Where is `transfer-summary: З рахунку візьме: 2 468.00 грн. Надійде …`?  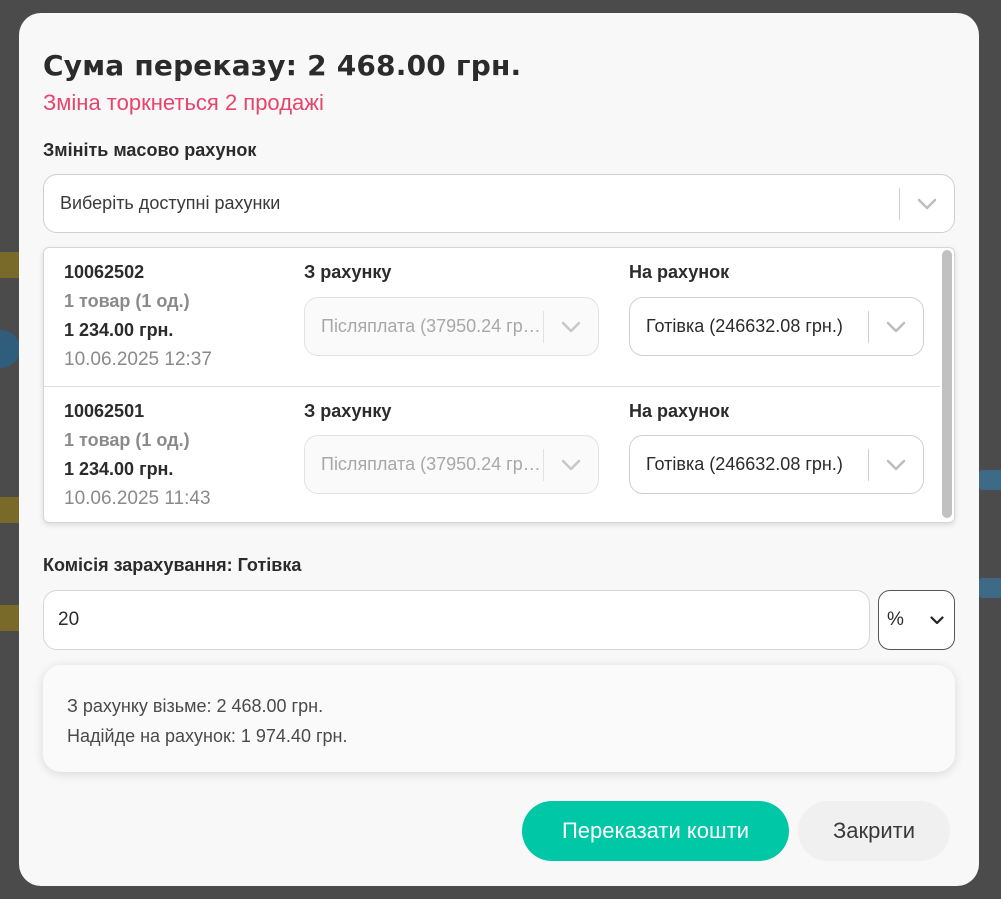 transfer-summary: З рахунку візьме: 2 468.00 грн. Надійде … is located at coordinates (499, 718).